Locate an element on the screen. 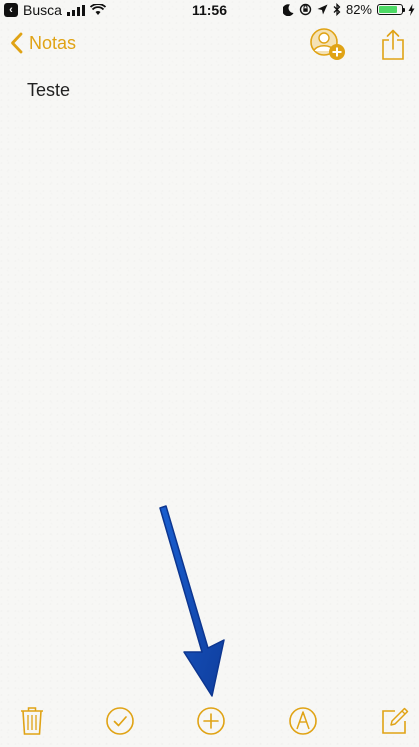 This screenshot has width=419, height=747. battery-icon is located at coordinates (391, 9).